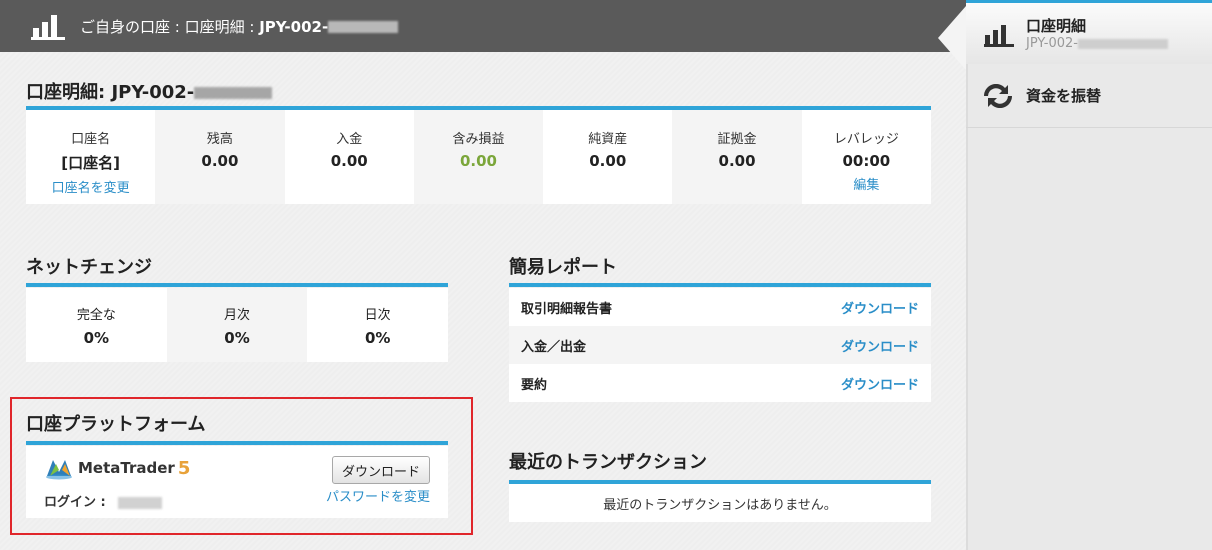 The height and width of the screenshot is (550, 1212). I want to click on breadcrumb-account-id: JPY-002-, so click(294, 26).